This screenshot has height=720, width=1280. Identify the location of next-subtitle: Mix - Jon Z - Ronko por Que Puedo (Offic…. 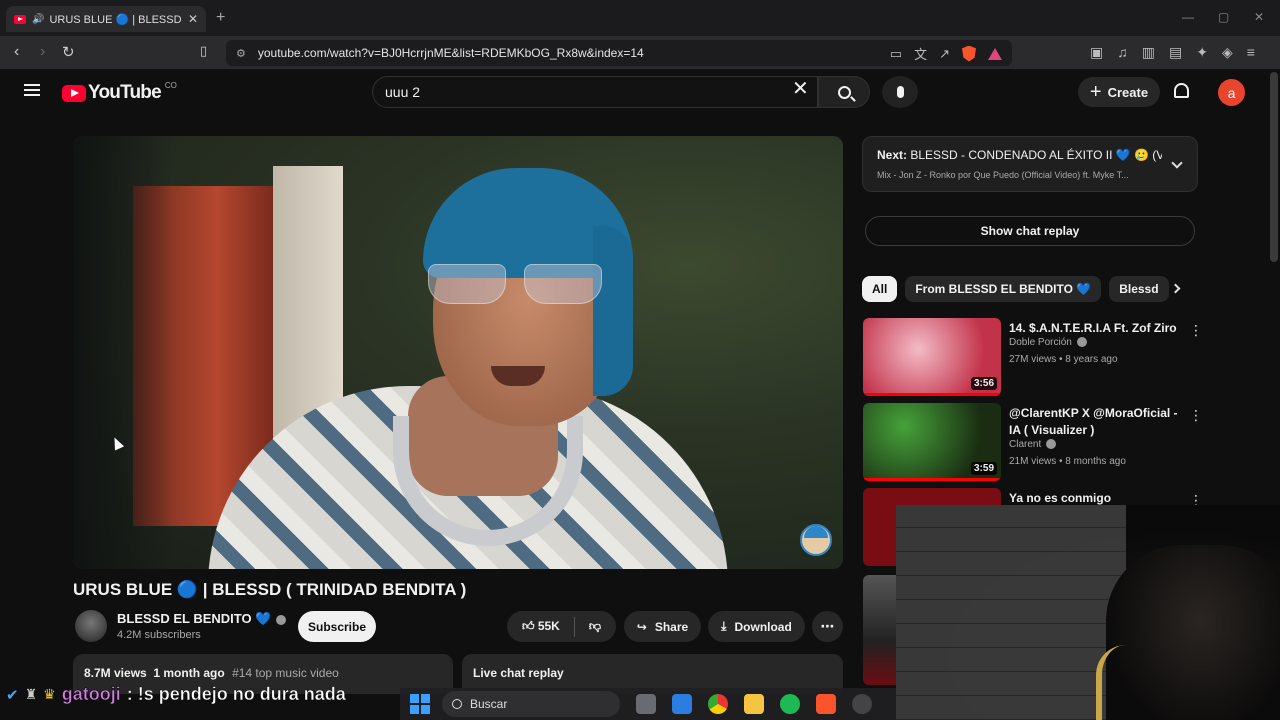
(1003, 175).